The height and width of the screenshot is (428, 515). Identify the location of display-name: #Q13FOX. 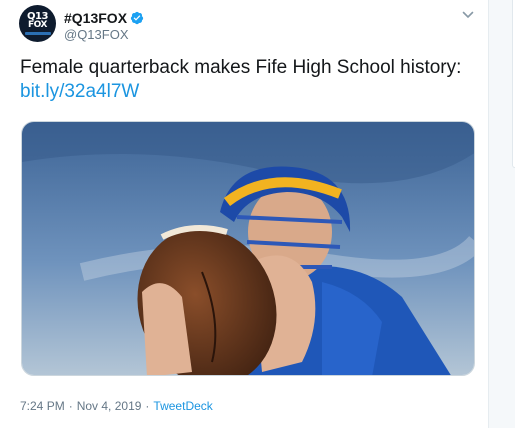
(95, 18).